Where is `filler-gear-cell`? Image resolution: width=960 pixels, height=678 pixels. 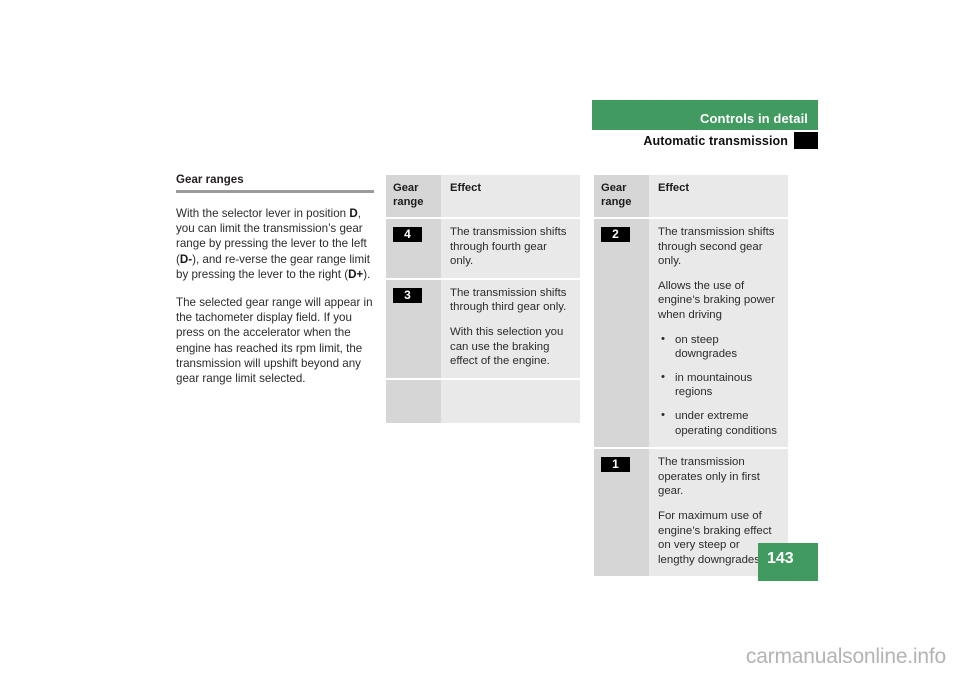
filler-gear-cell is located at coordinates (413, 401).